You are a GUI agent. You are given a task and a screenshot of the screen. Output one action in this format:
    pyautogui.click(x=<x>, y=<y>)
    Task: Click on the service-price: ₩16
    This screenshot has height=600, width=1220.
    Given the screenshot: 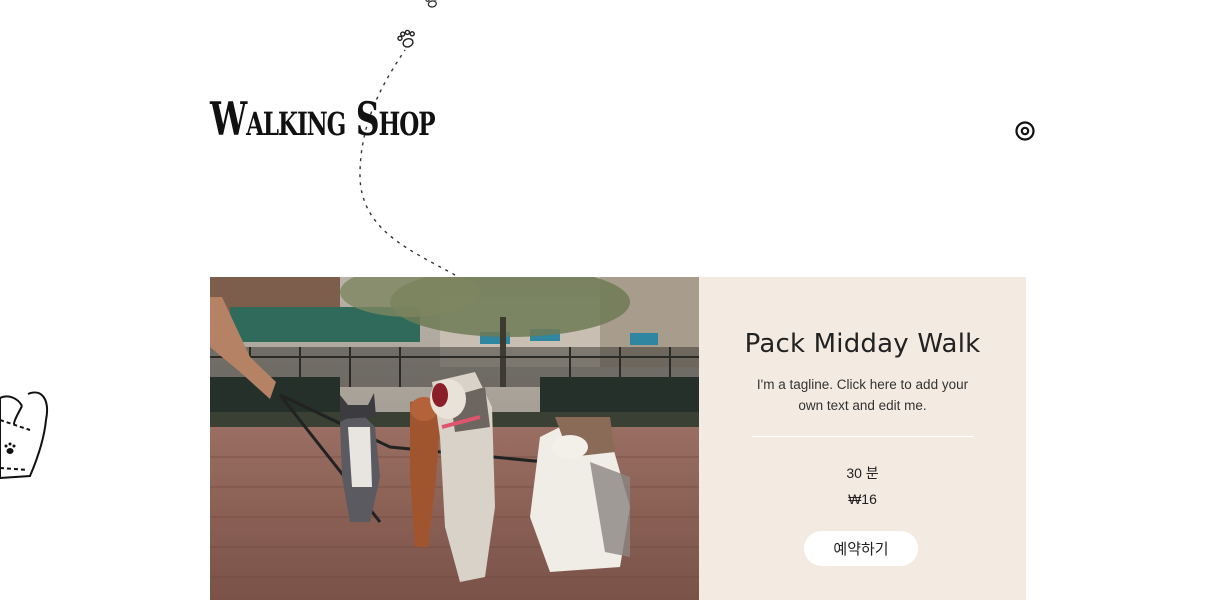 What is the action you would take?
    pyautogui.click(x=862, y=499)
    